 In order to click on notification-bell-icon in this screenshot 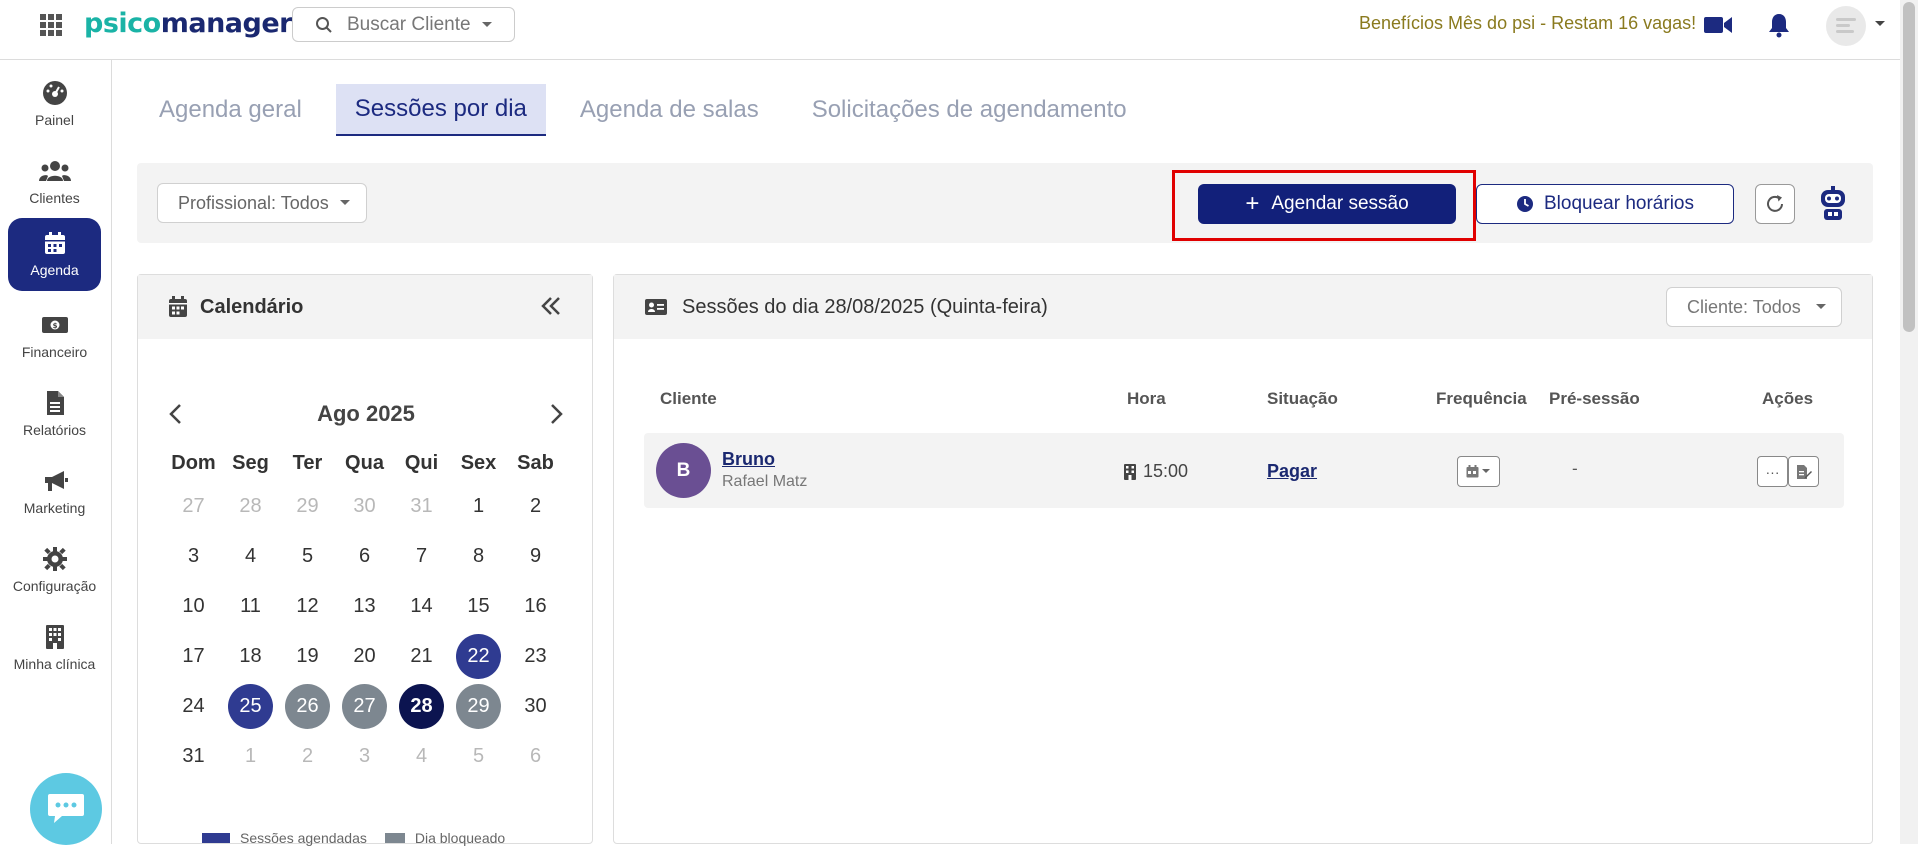, I will do `click(1779, 25)`.